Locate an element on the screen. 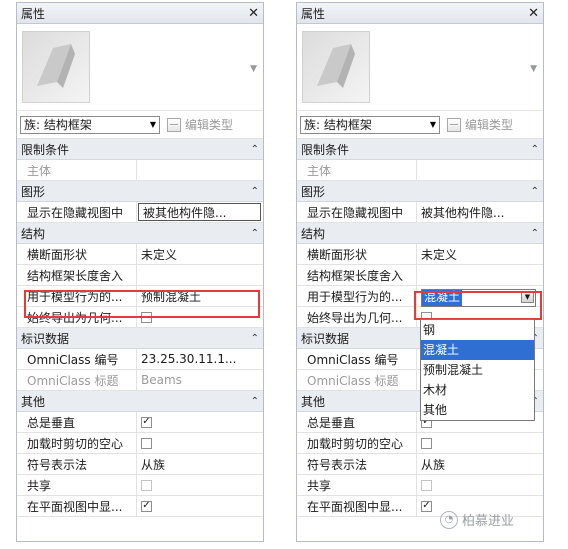  category-label: 其他 is located at coordinates (33, 401).